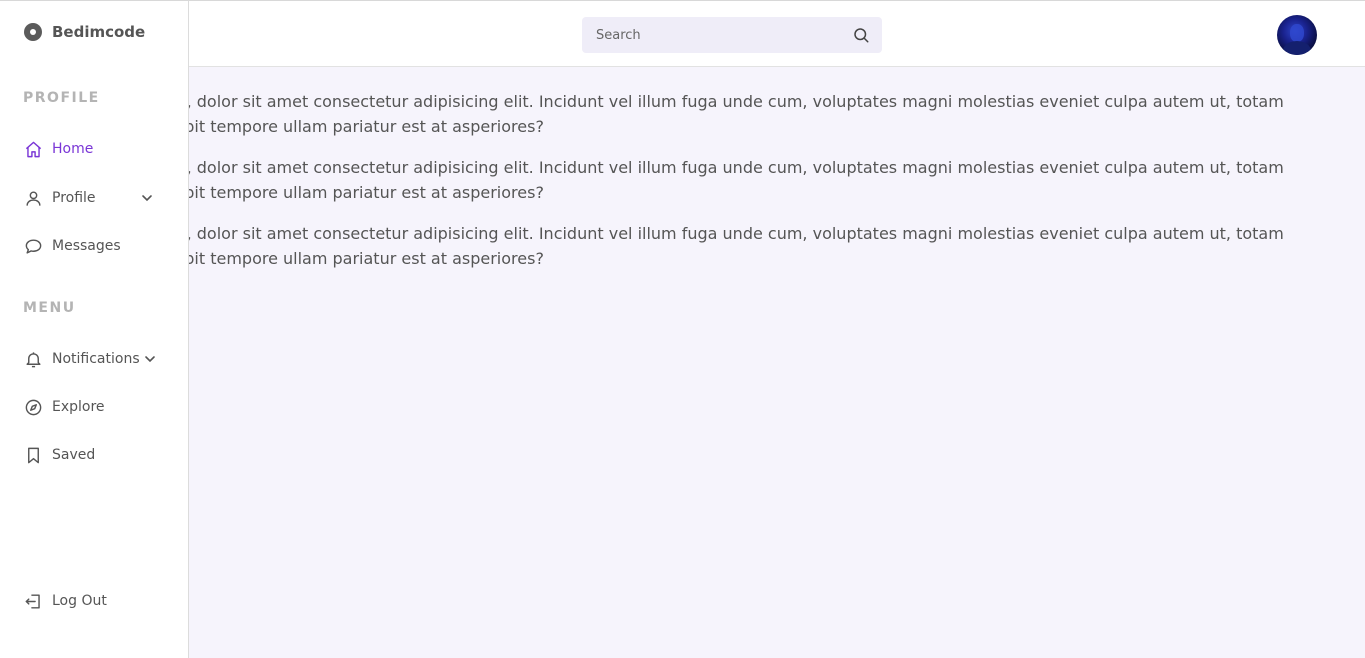 The width and height of the screenshot is (1365, 658). What do you see at coordinates (61, 98) in the screenshot?
I see `section-title-profile: PROFILE` at bounding box center [61, 98].